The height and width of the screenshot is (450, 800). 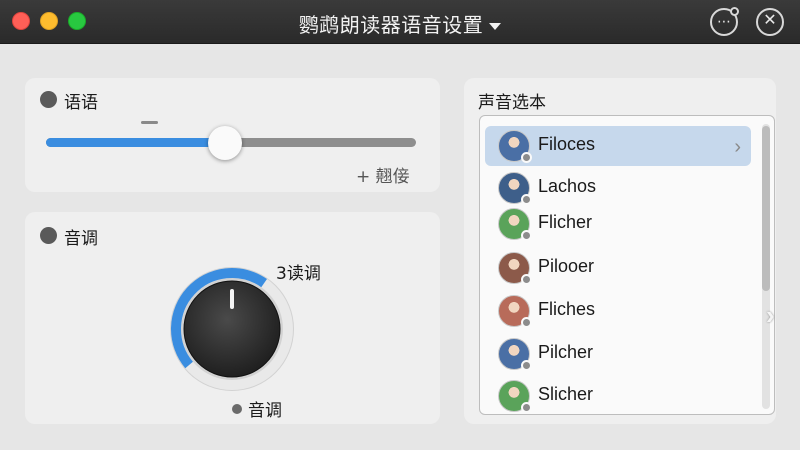 I want to click on more-options-button: ⋯, so click(x=724, y=21).